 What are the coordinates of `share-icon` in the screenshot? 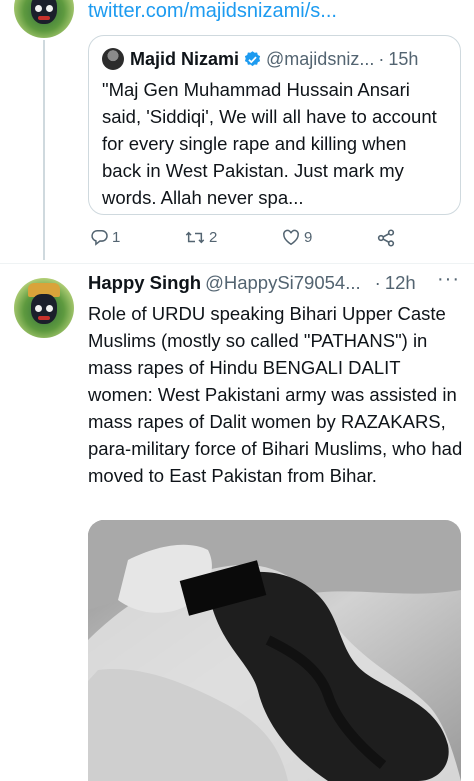 It's located at (386, 238).